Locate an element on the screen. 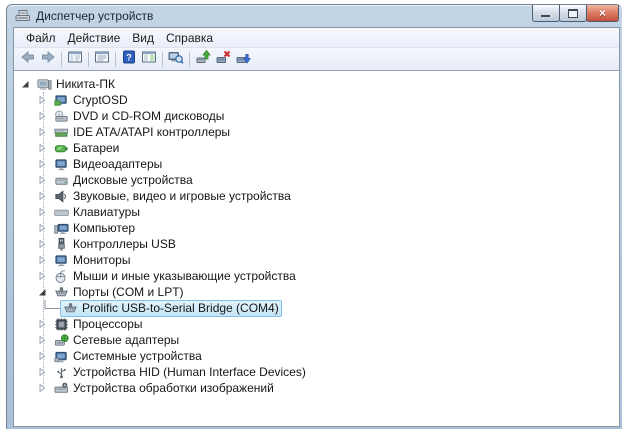 Image resolution: width=622 pixels, height=429 pixels. tree-item-content: Мониторы is located at coordinates (92, 260).